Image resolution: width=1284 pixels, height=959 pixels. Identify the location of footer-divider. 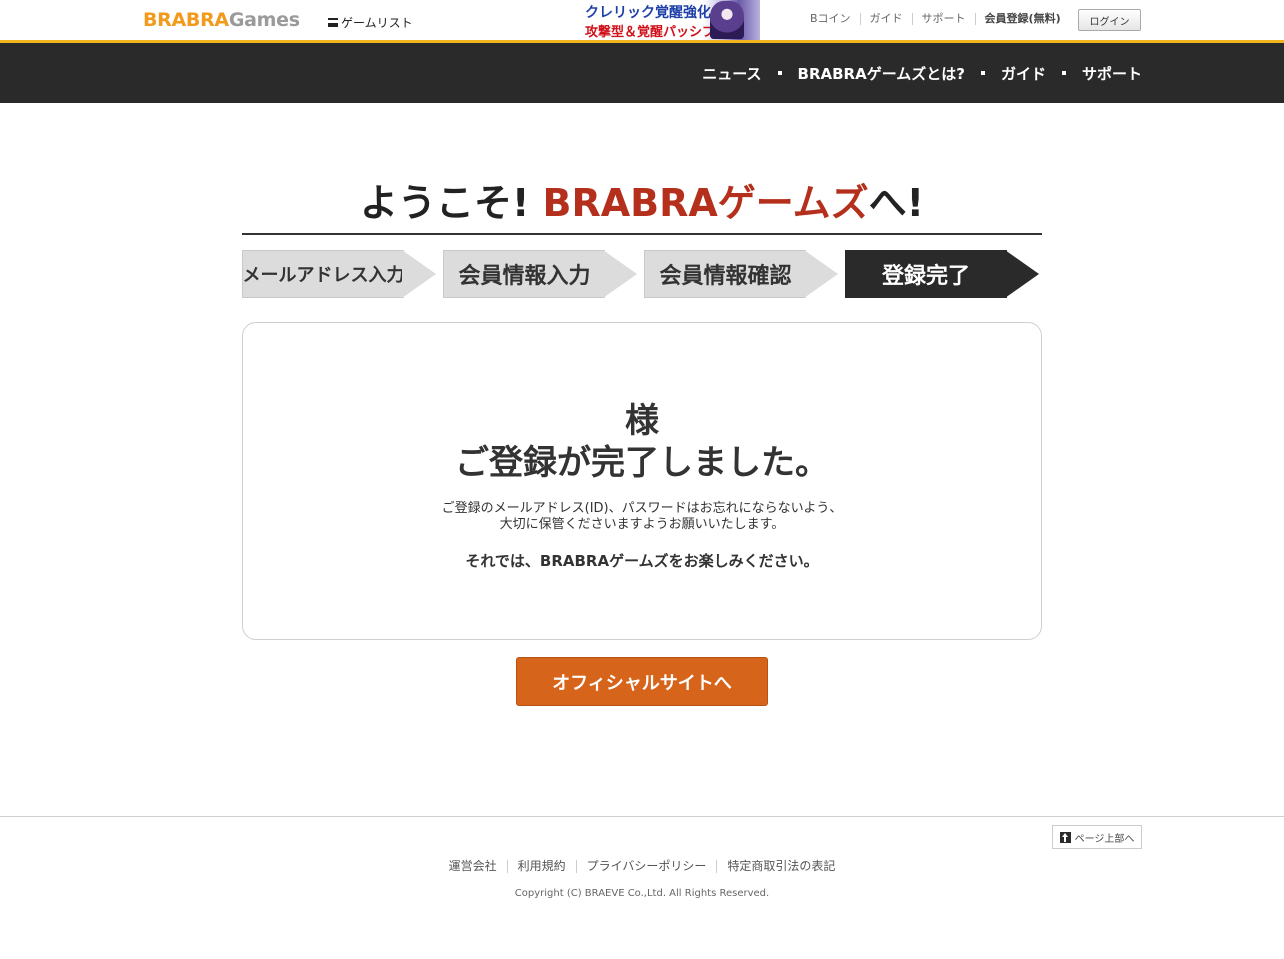
(642, 816).